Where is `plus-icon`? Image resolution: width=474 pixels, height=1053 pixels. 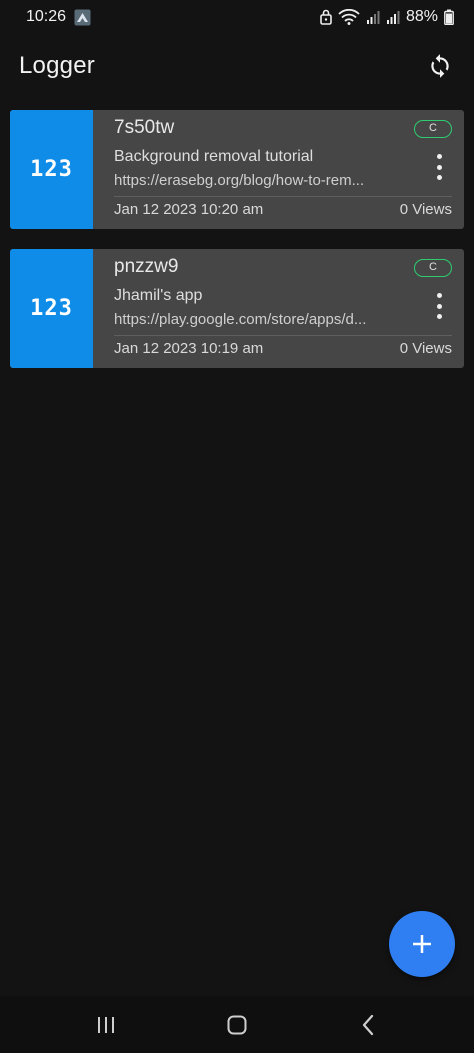
plus-icon is located at coordinates (422, 944).